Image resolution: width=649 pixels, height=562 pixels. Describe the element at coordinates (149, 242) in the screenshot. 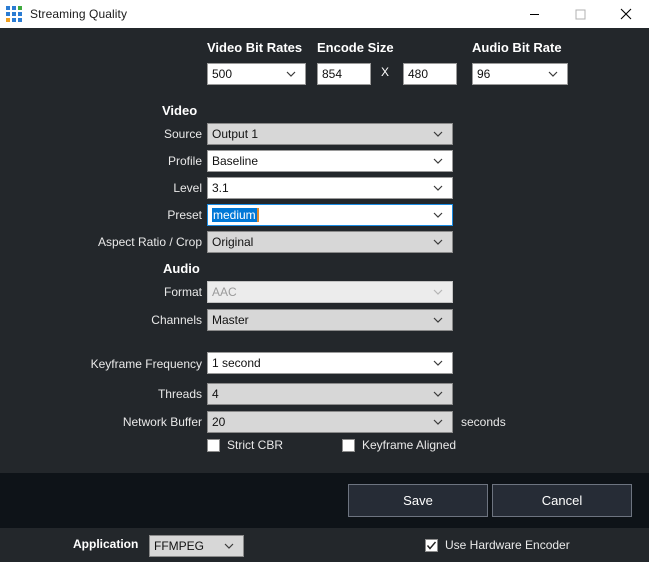

I see `label-aspect-ratio-crop: Aspect Ratio / Crop` at that location.